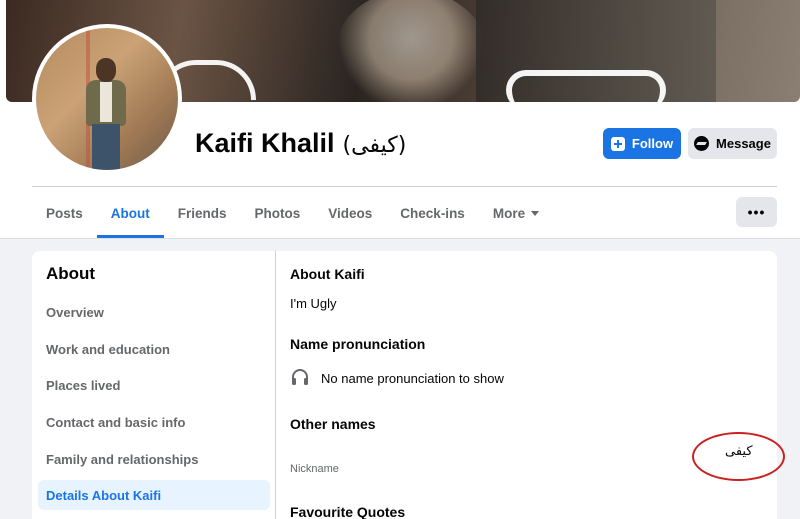 The width and height of the screenshot is (800, 519). What do you see at coordinates (71, 273) in the screenshot?
I see `about-title: About` at bounding box center [71, 273].